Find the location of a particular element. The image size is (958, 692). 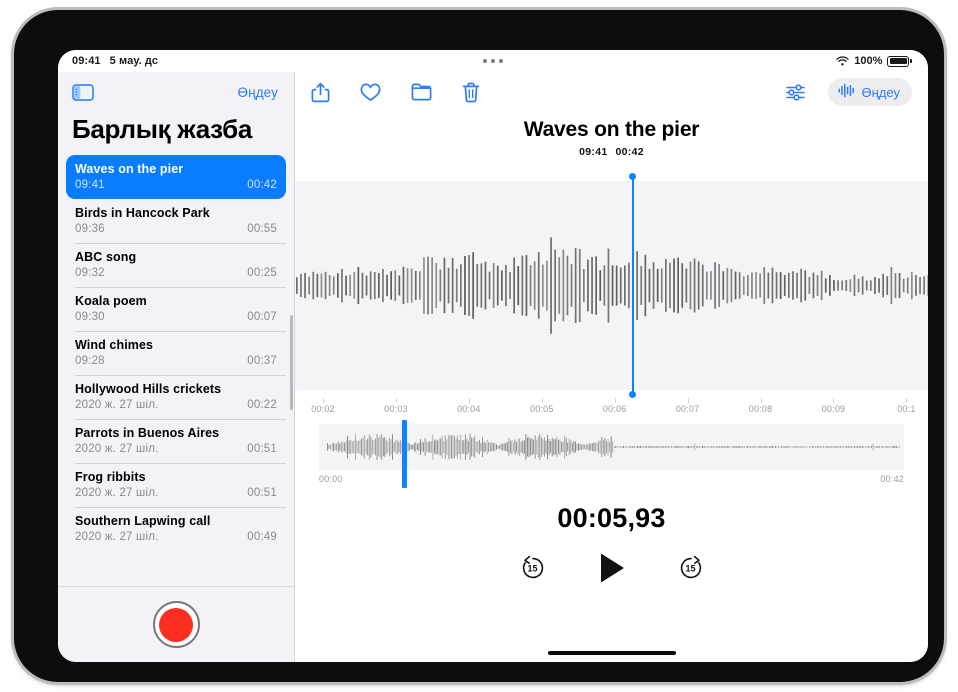

list-item-meta: 09:30 00:07 is located at coordinates (176, 317).